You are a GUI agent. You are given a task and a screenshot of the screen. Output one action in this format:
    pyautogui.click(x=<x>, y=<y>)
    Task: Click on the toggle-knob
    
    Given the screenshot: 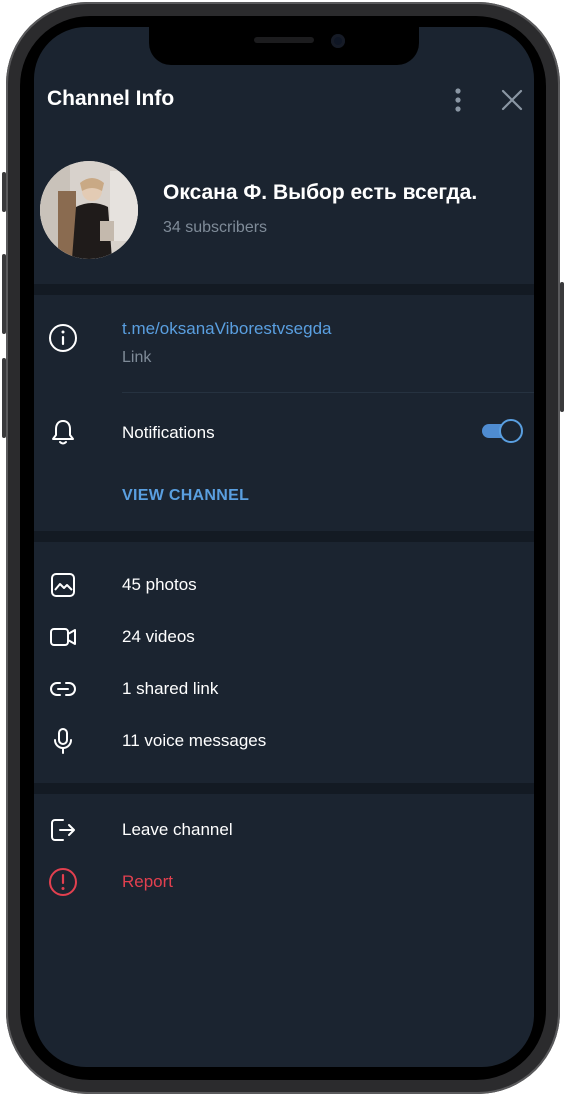 What is the action you would take?
    pyautogui.click(x=511, y=431)
    